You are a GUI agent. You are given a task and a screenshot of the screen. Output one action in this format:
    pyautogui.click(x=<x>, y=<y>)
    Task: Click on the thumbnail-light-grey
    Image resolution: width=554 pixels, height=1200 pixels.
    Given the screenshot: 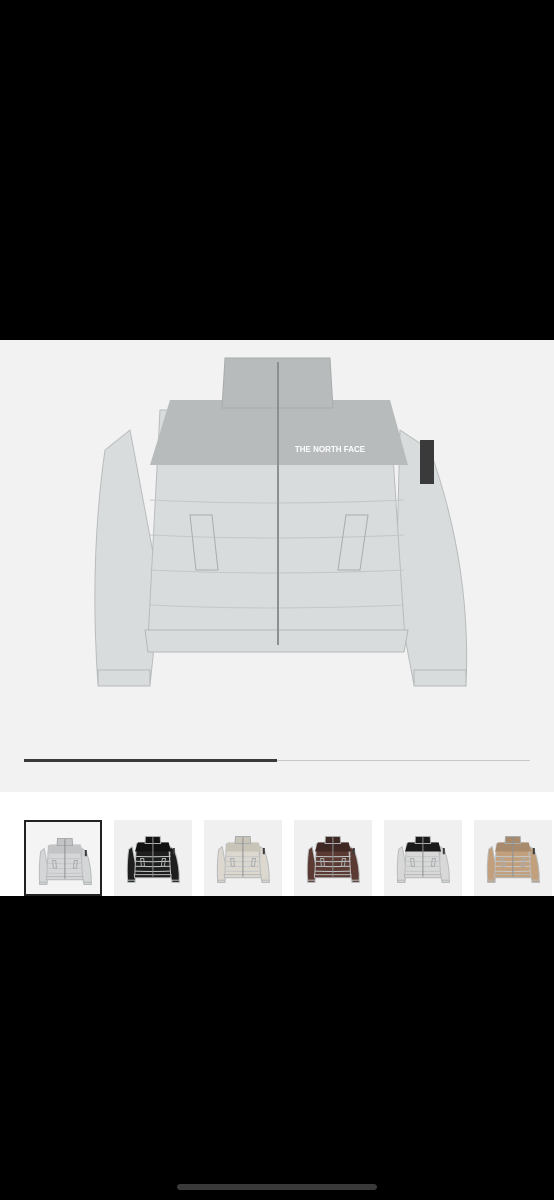 What is the action you would take?
    pyautogui.click(x=63, y=858)
    